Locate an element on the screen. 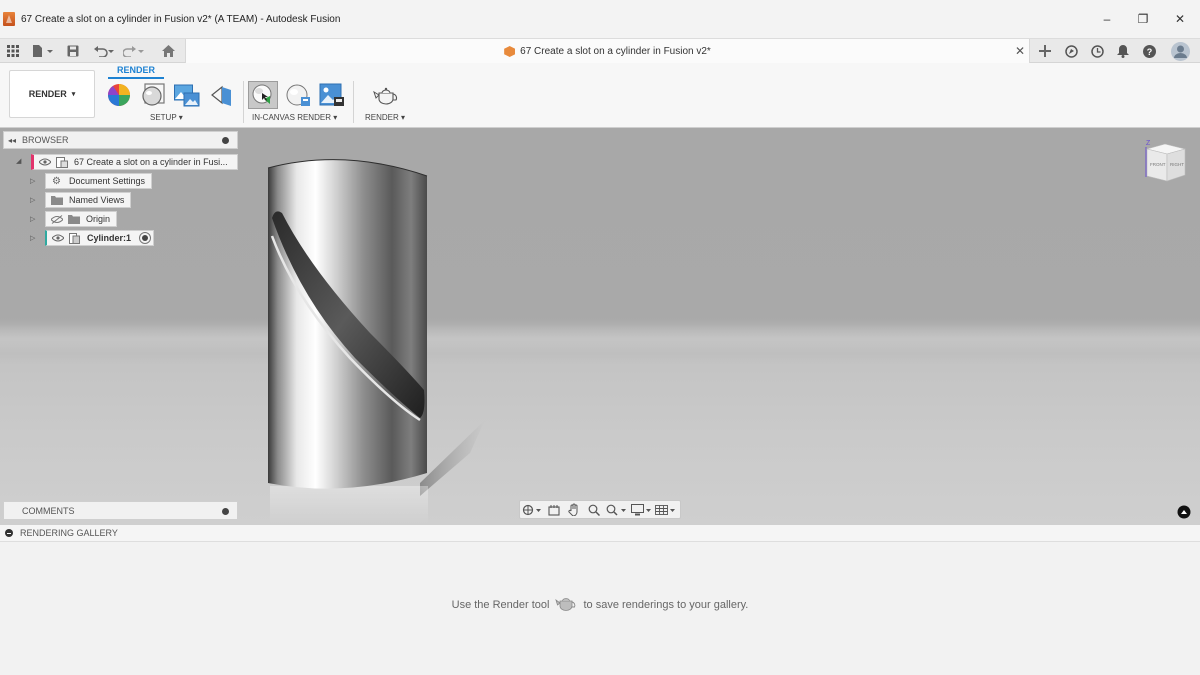  browser-pin-icon is located at coordinates (225, 140).